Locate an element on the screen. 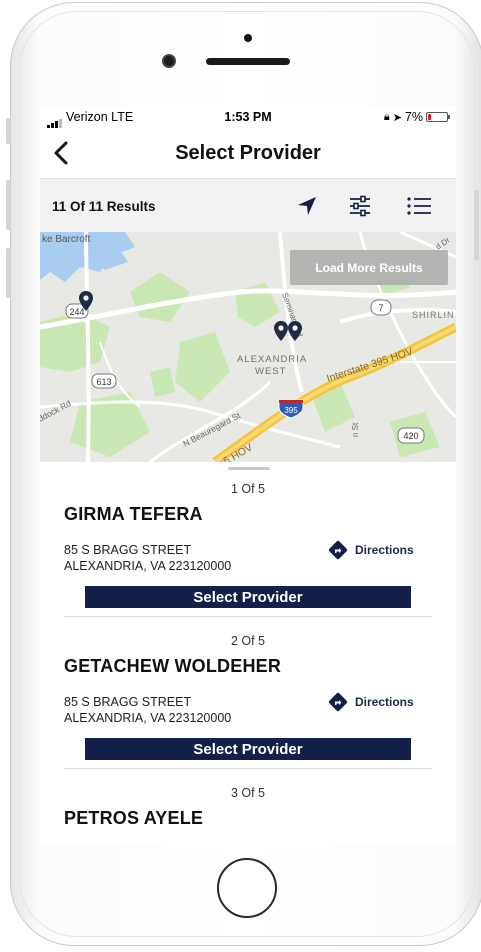 This screenshot has width=481, height=952. map-label: N Beauregard St is located at coordinates (211, 429).